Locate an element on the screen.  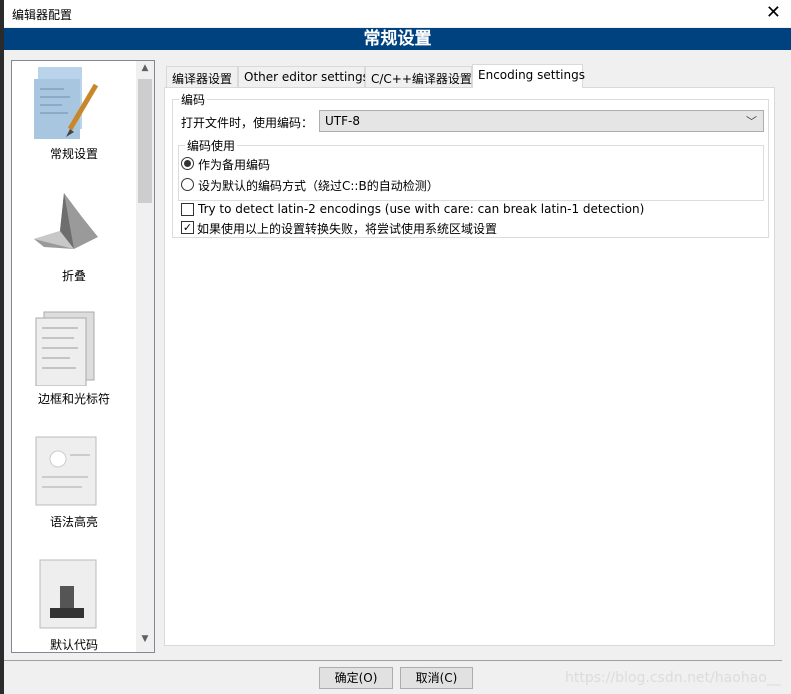
sidebar-item-label: 常规设置 is located at coordinates (73, 154).